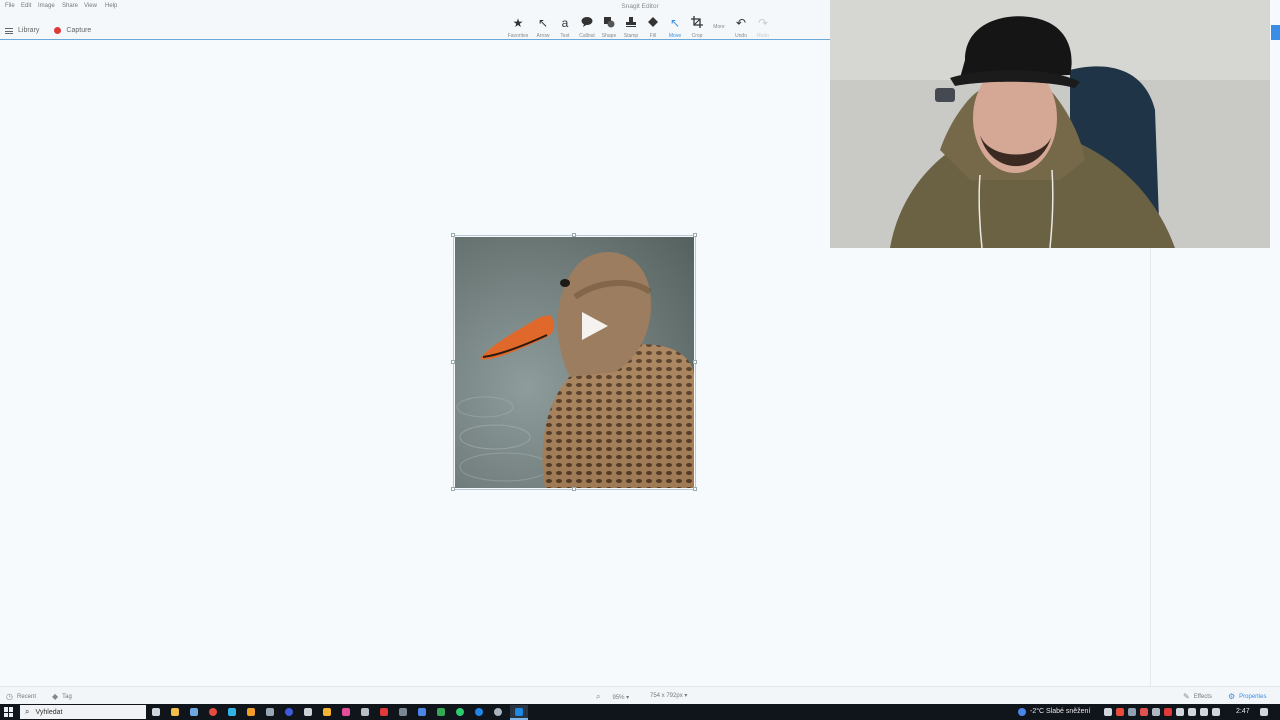  Describe the element at coordinates (9, 712) in the screenshot. I see `windows-start-icon` at that location.